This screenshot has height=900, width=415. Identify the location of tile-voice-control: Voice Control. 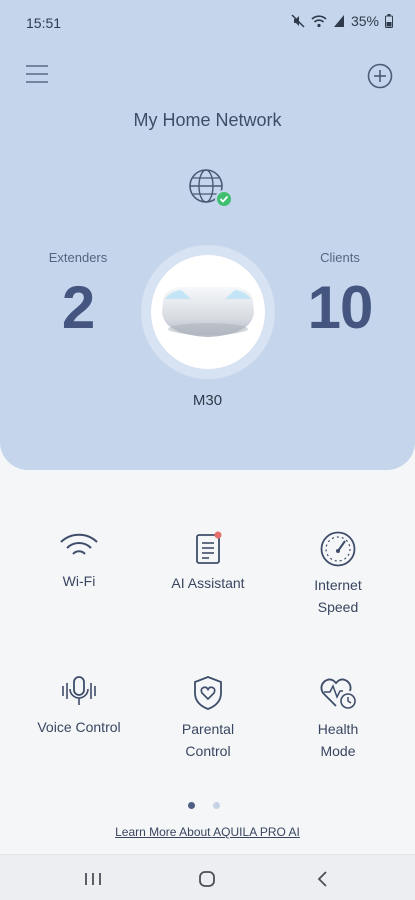
(79, 706).